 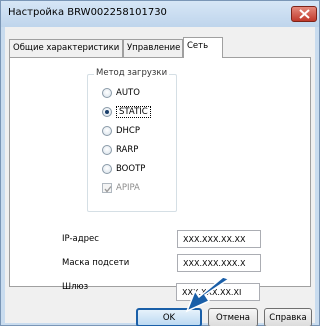 What do you see at coordinates (128, 131) in the screenshot?
I see `radio-dhcp-label: DHCP` at bounding box center [128, 131].